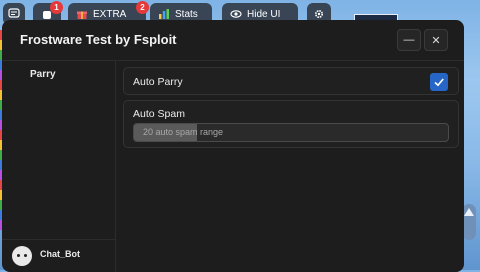  Describe the element at coordinates (233, 40) in the screenshot. I see `window-titlebar: Frostware Test by Fsploit — ✕` at that location.